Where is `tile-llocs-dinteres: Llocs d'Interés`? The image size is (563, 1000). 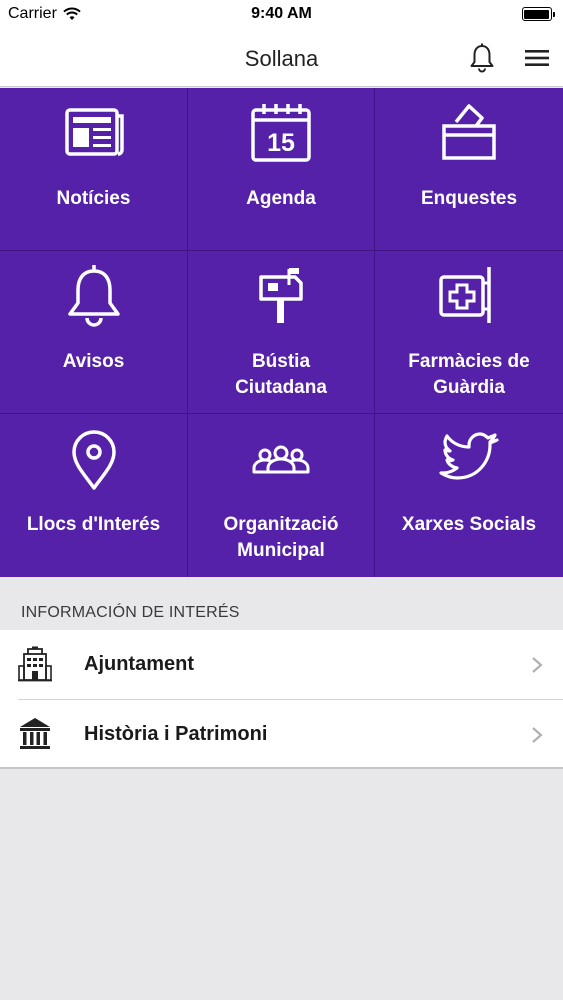 tile-llocs-dinteres: Llocs d'Interés is located at coordinates (94, 495).